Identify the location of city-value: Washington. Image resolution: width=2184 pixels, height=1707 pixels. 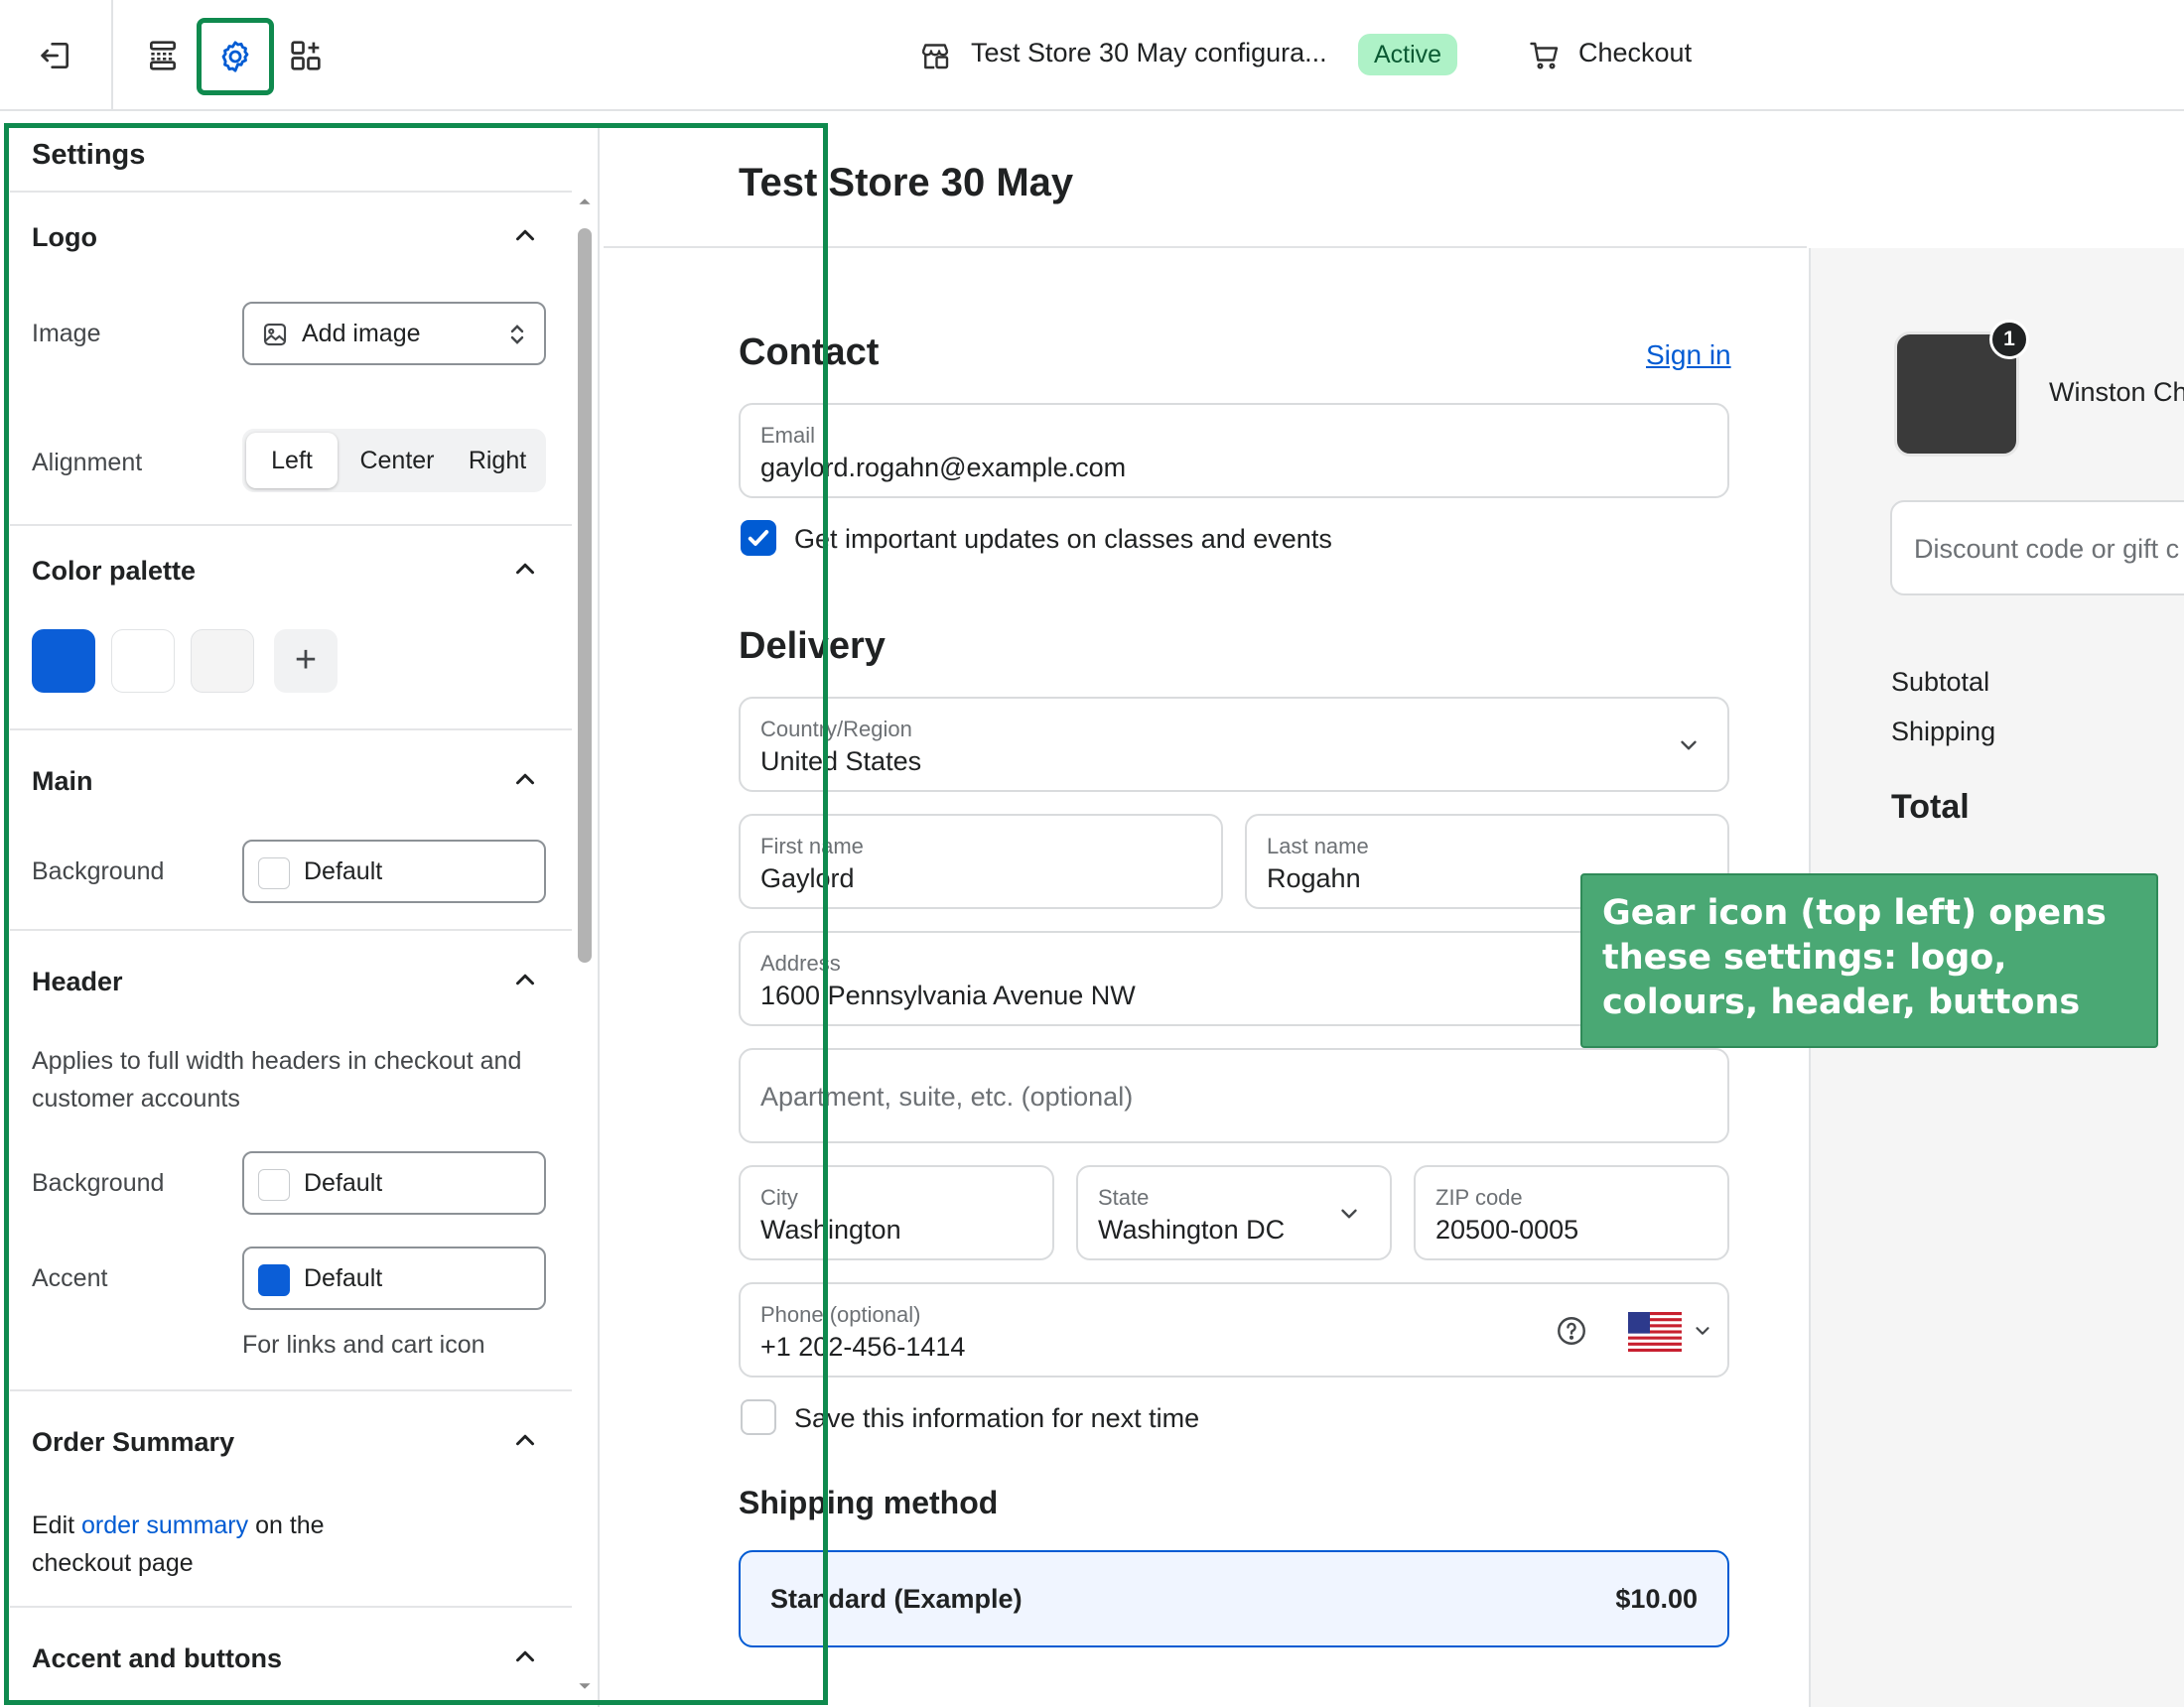
(830, 1230).